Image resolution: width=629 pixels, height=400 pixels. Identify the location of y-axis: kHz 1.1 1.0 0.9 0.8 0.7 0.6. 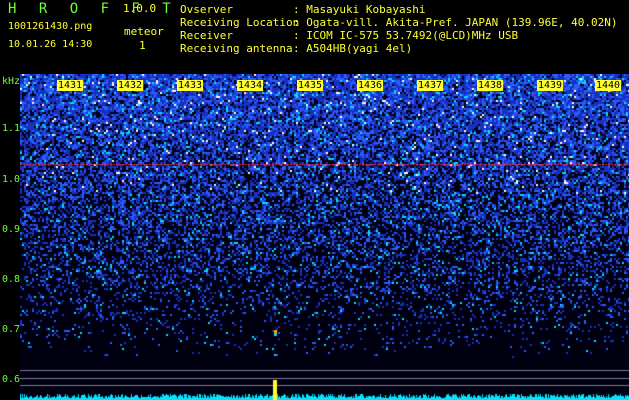
(10, 237).